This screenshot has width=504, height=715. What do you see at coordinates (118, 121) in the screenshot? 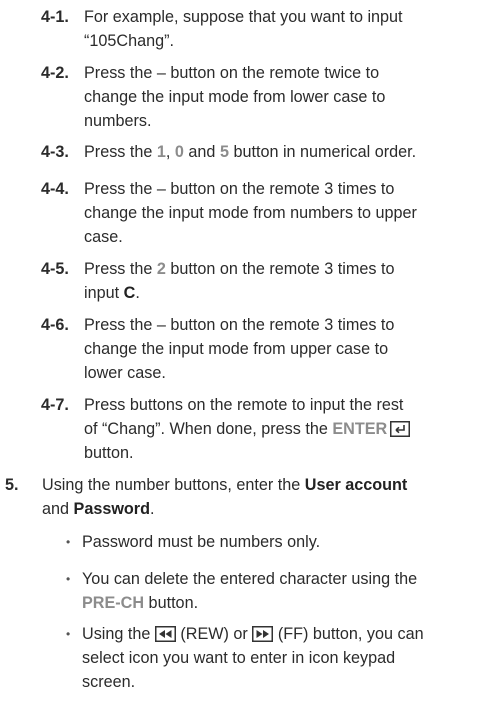
I see `text-line: numbers.` at bounding box center [118, 121].